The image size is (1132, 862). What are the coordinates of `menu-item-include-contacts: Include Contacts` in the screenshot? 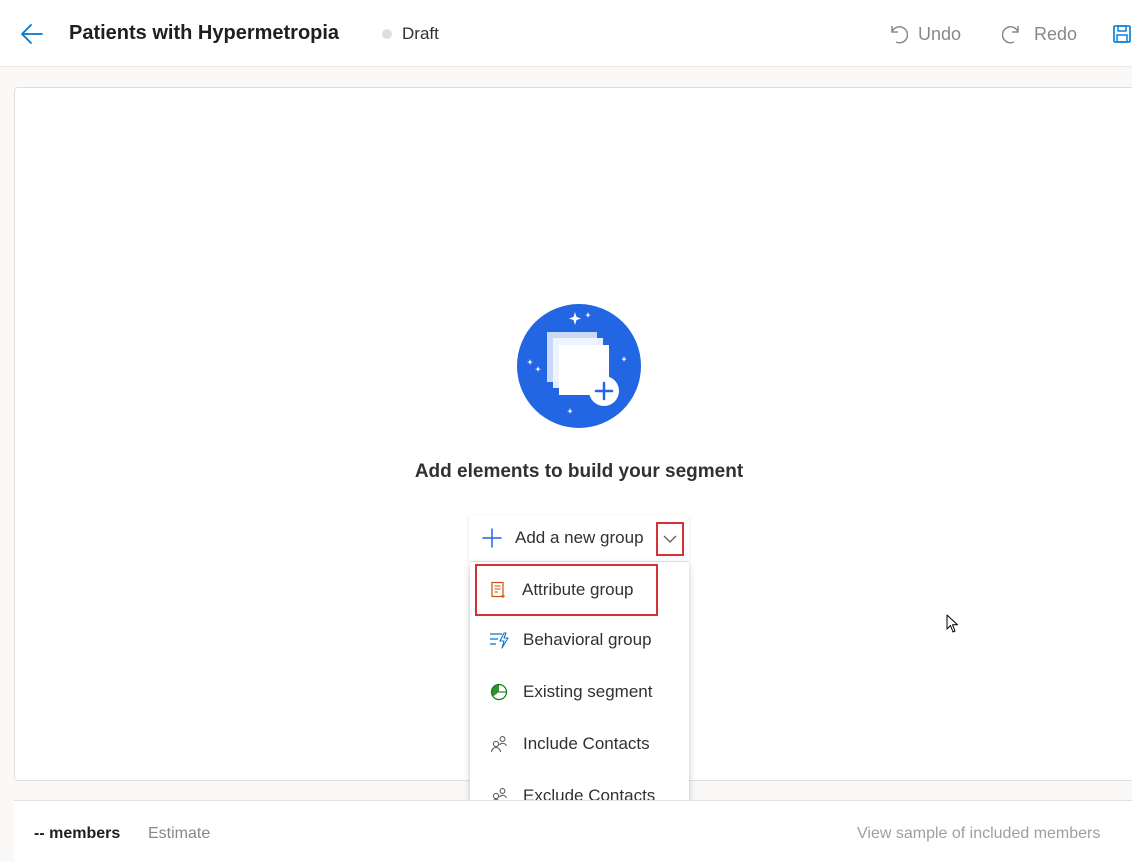 It's located at (578, 744).